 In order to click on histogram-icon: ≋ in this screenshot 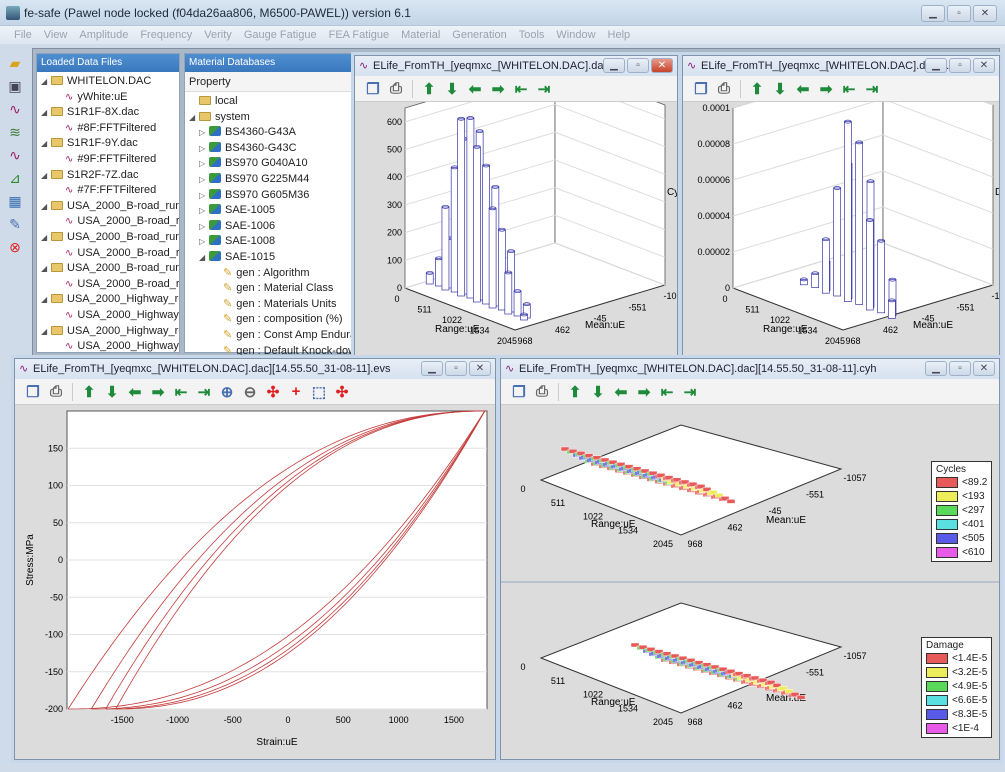, I will do `click(15, 132)`.